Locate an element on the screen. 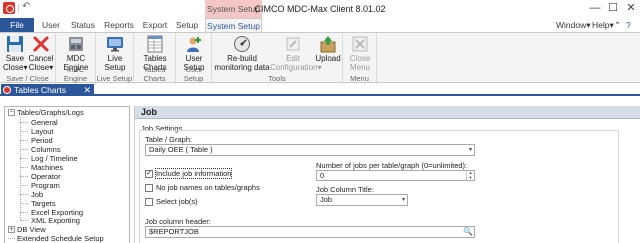 The height and width of the screenshot is (243, 640). file-tab: File is located at coordinates (17, 25).